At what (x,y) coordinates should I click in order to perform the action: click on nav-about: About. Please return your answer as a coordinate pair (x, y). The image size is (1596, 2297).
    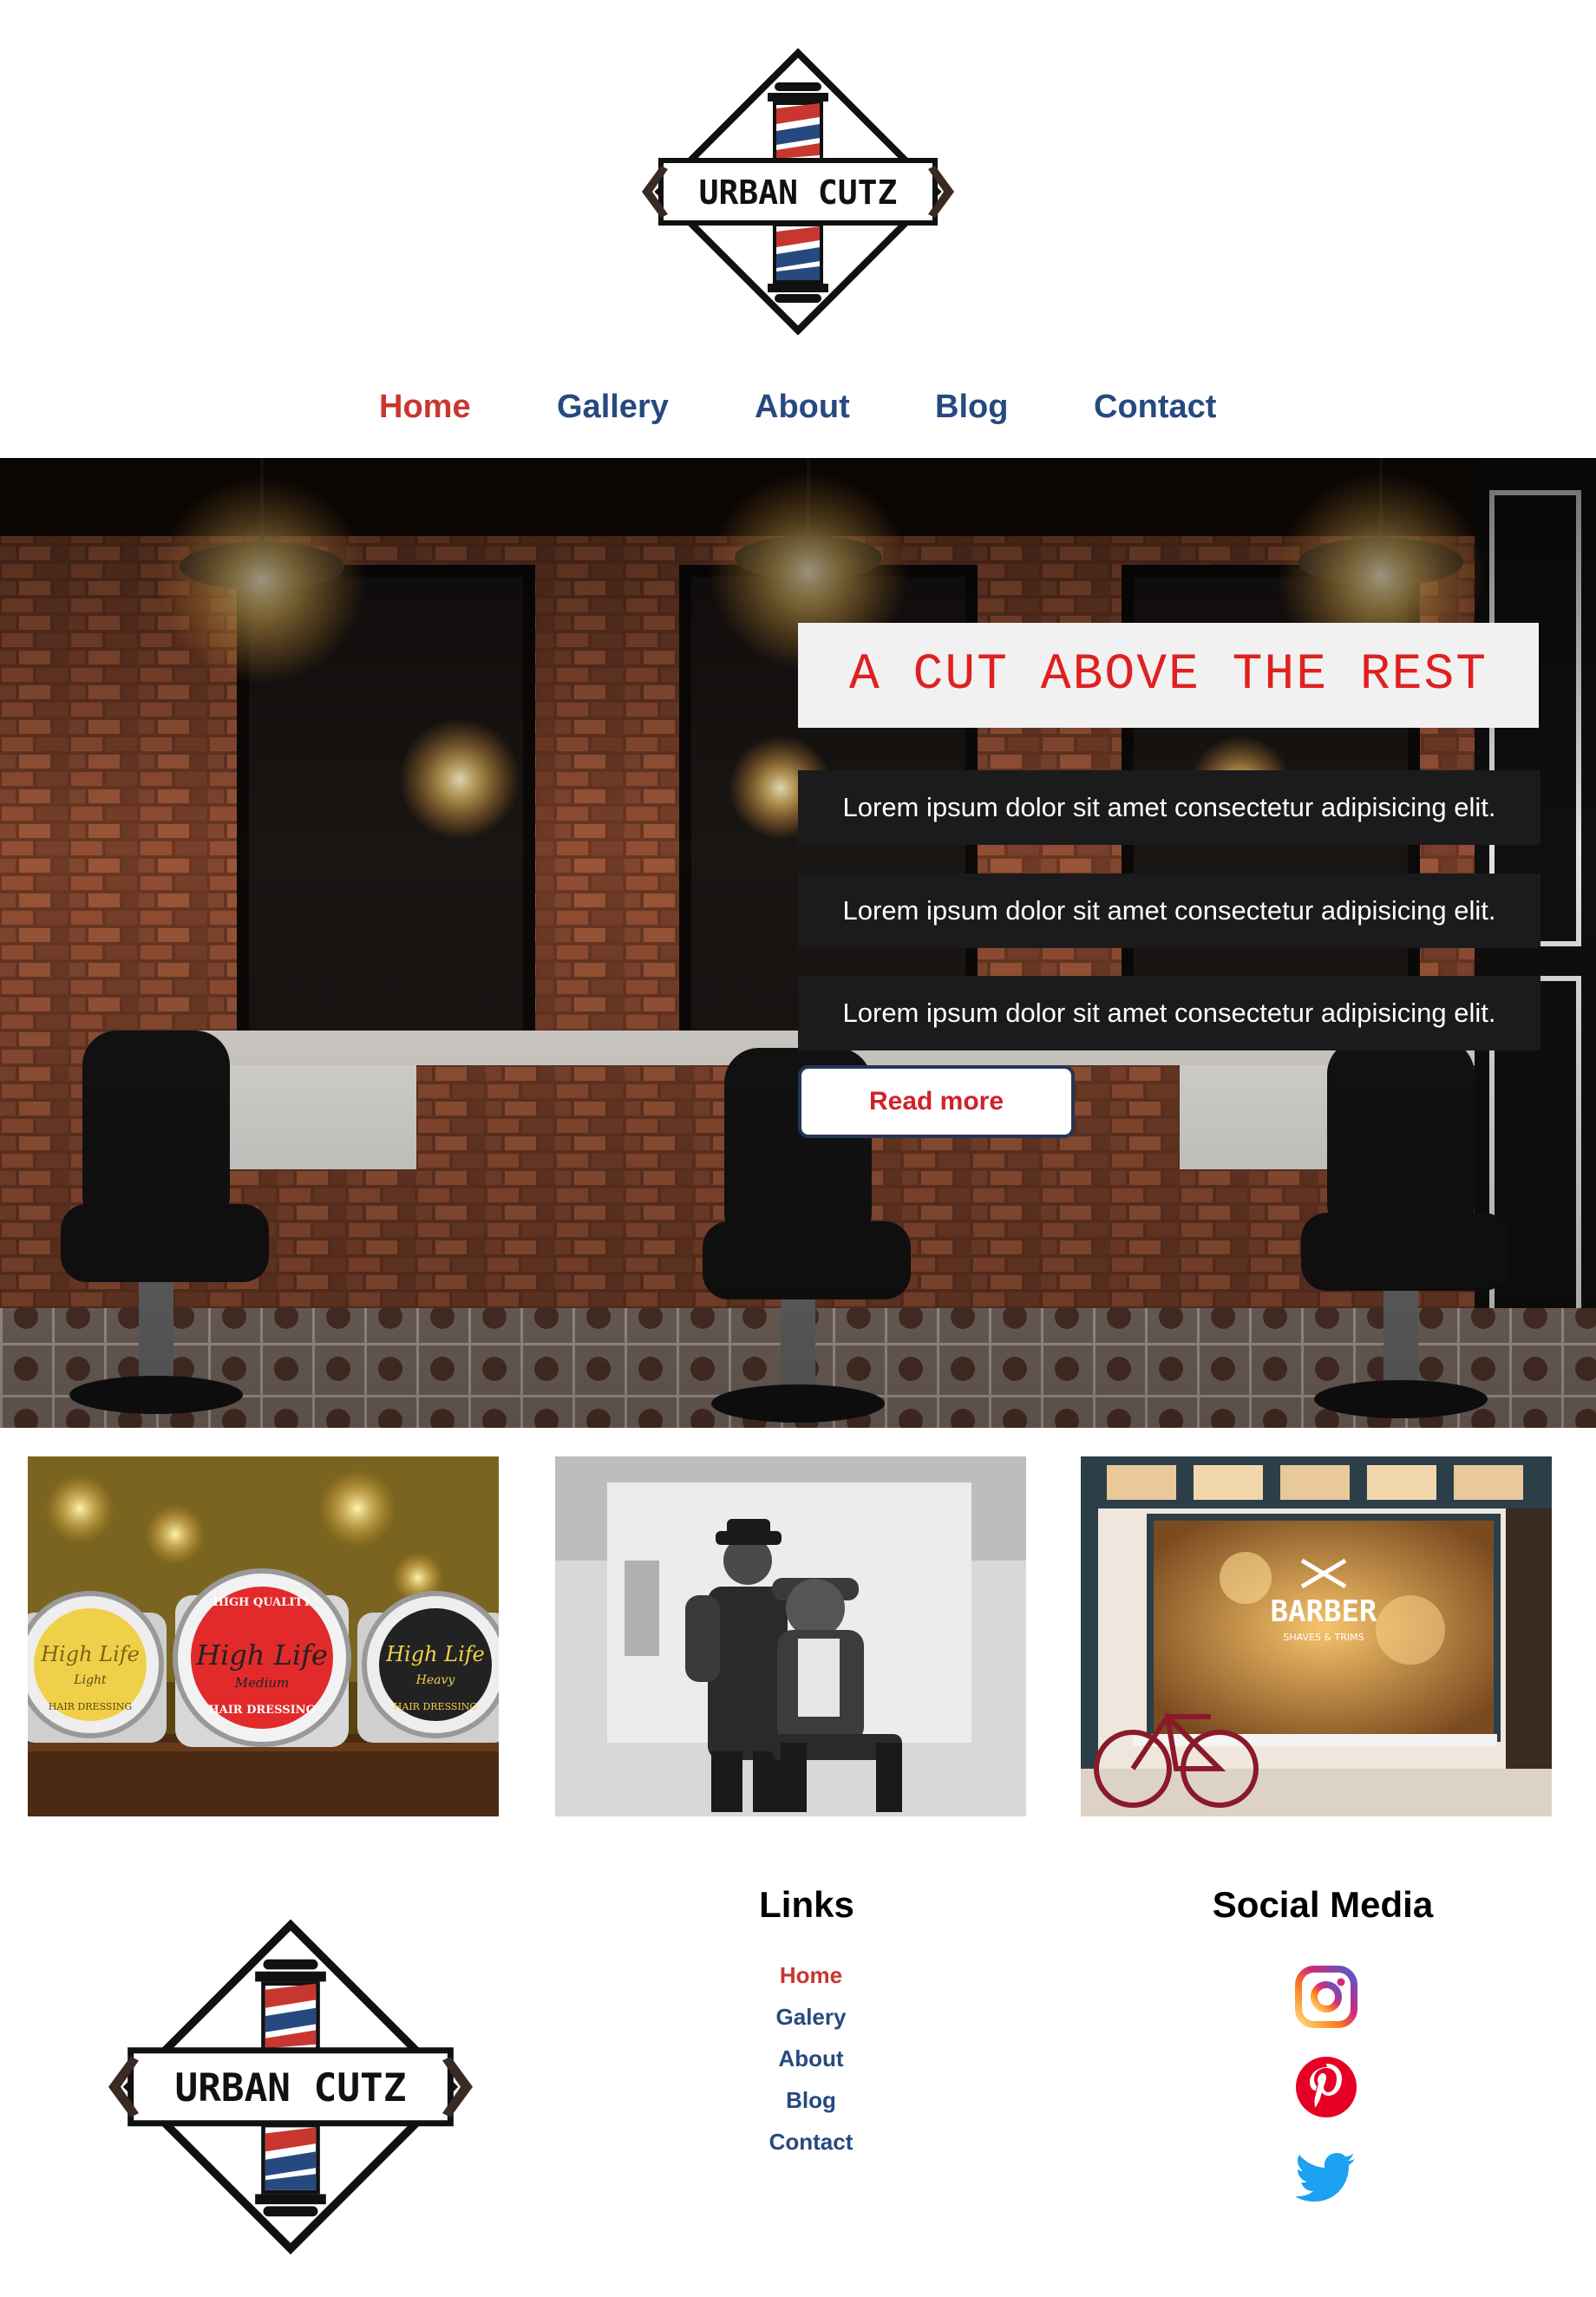
    Looking at the image, I should click on (802, 408).